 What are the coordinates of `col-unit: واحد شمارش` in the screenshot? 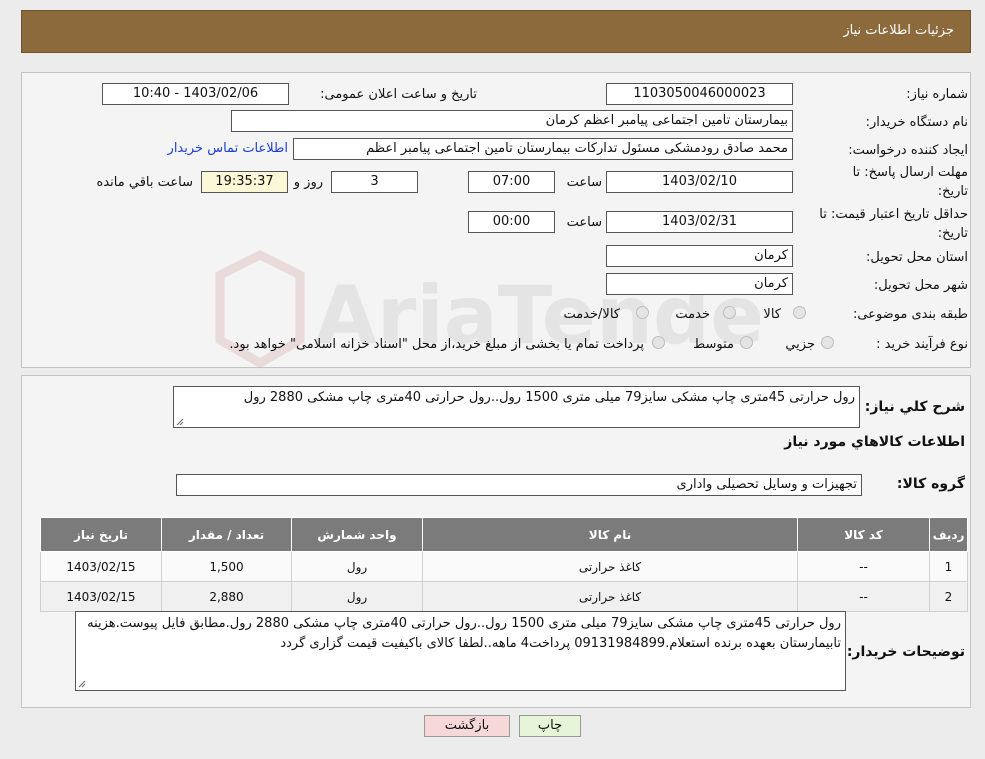 It's located at (357, 534).